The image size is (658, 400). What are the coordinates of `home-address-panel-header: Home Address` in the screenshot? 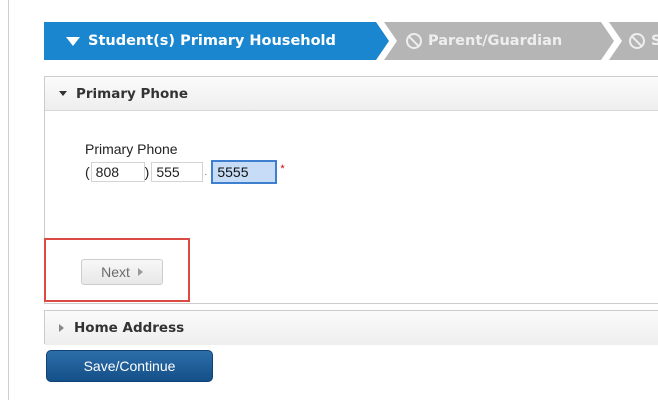 It's located at (351, 328).